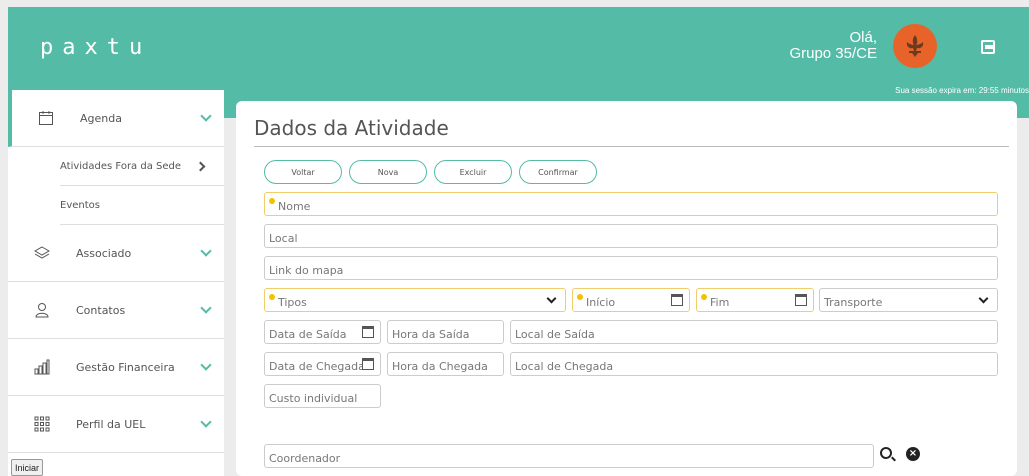 The height and width of the screenshot is (476, 1029). I want to click on logout-icon, so click(988, 47).